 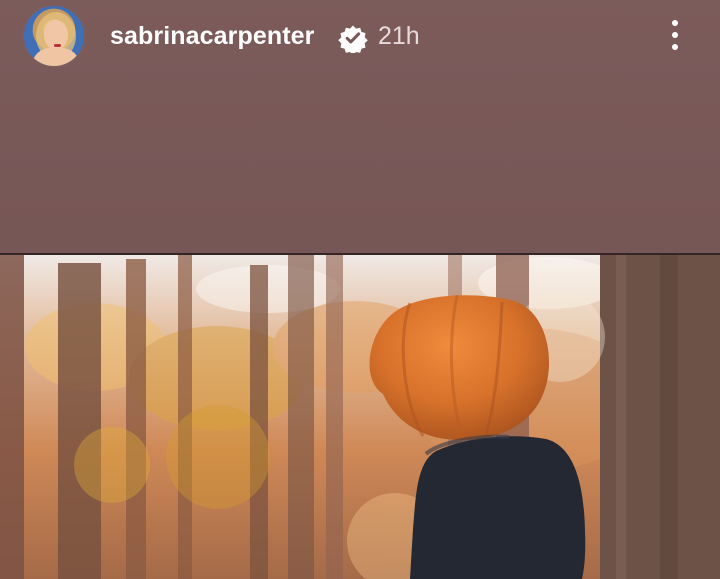 What do you see at coordinates (353, 39) in the screenshot?
I see `verified-badge-icon` at bounding box center [353, 39].